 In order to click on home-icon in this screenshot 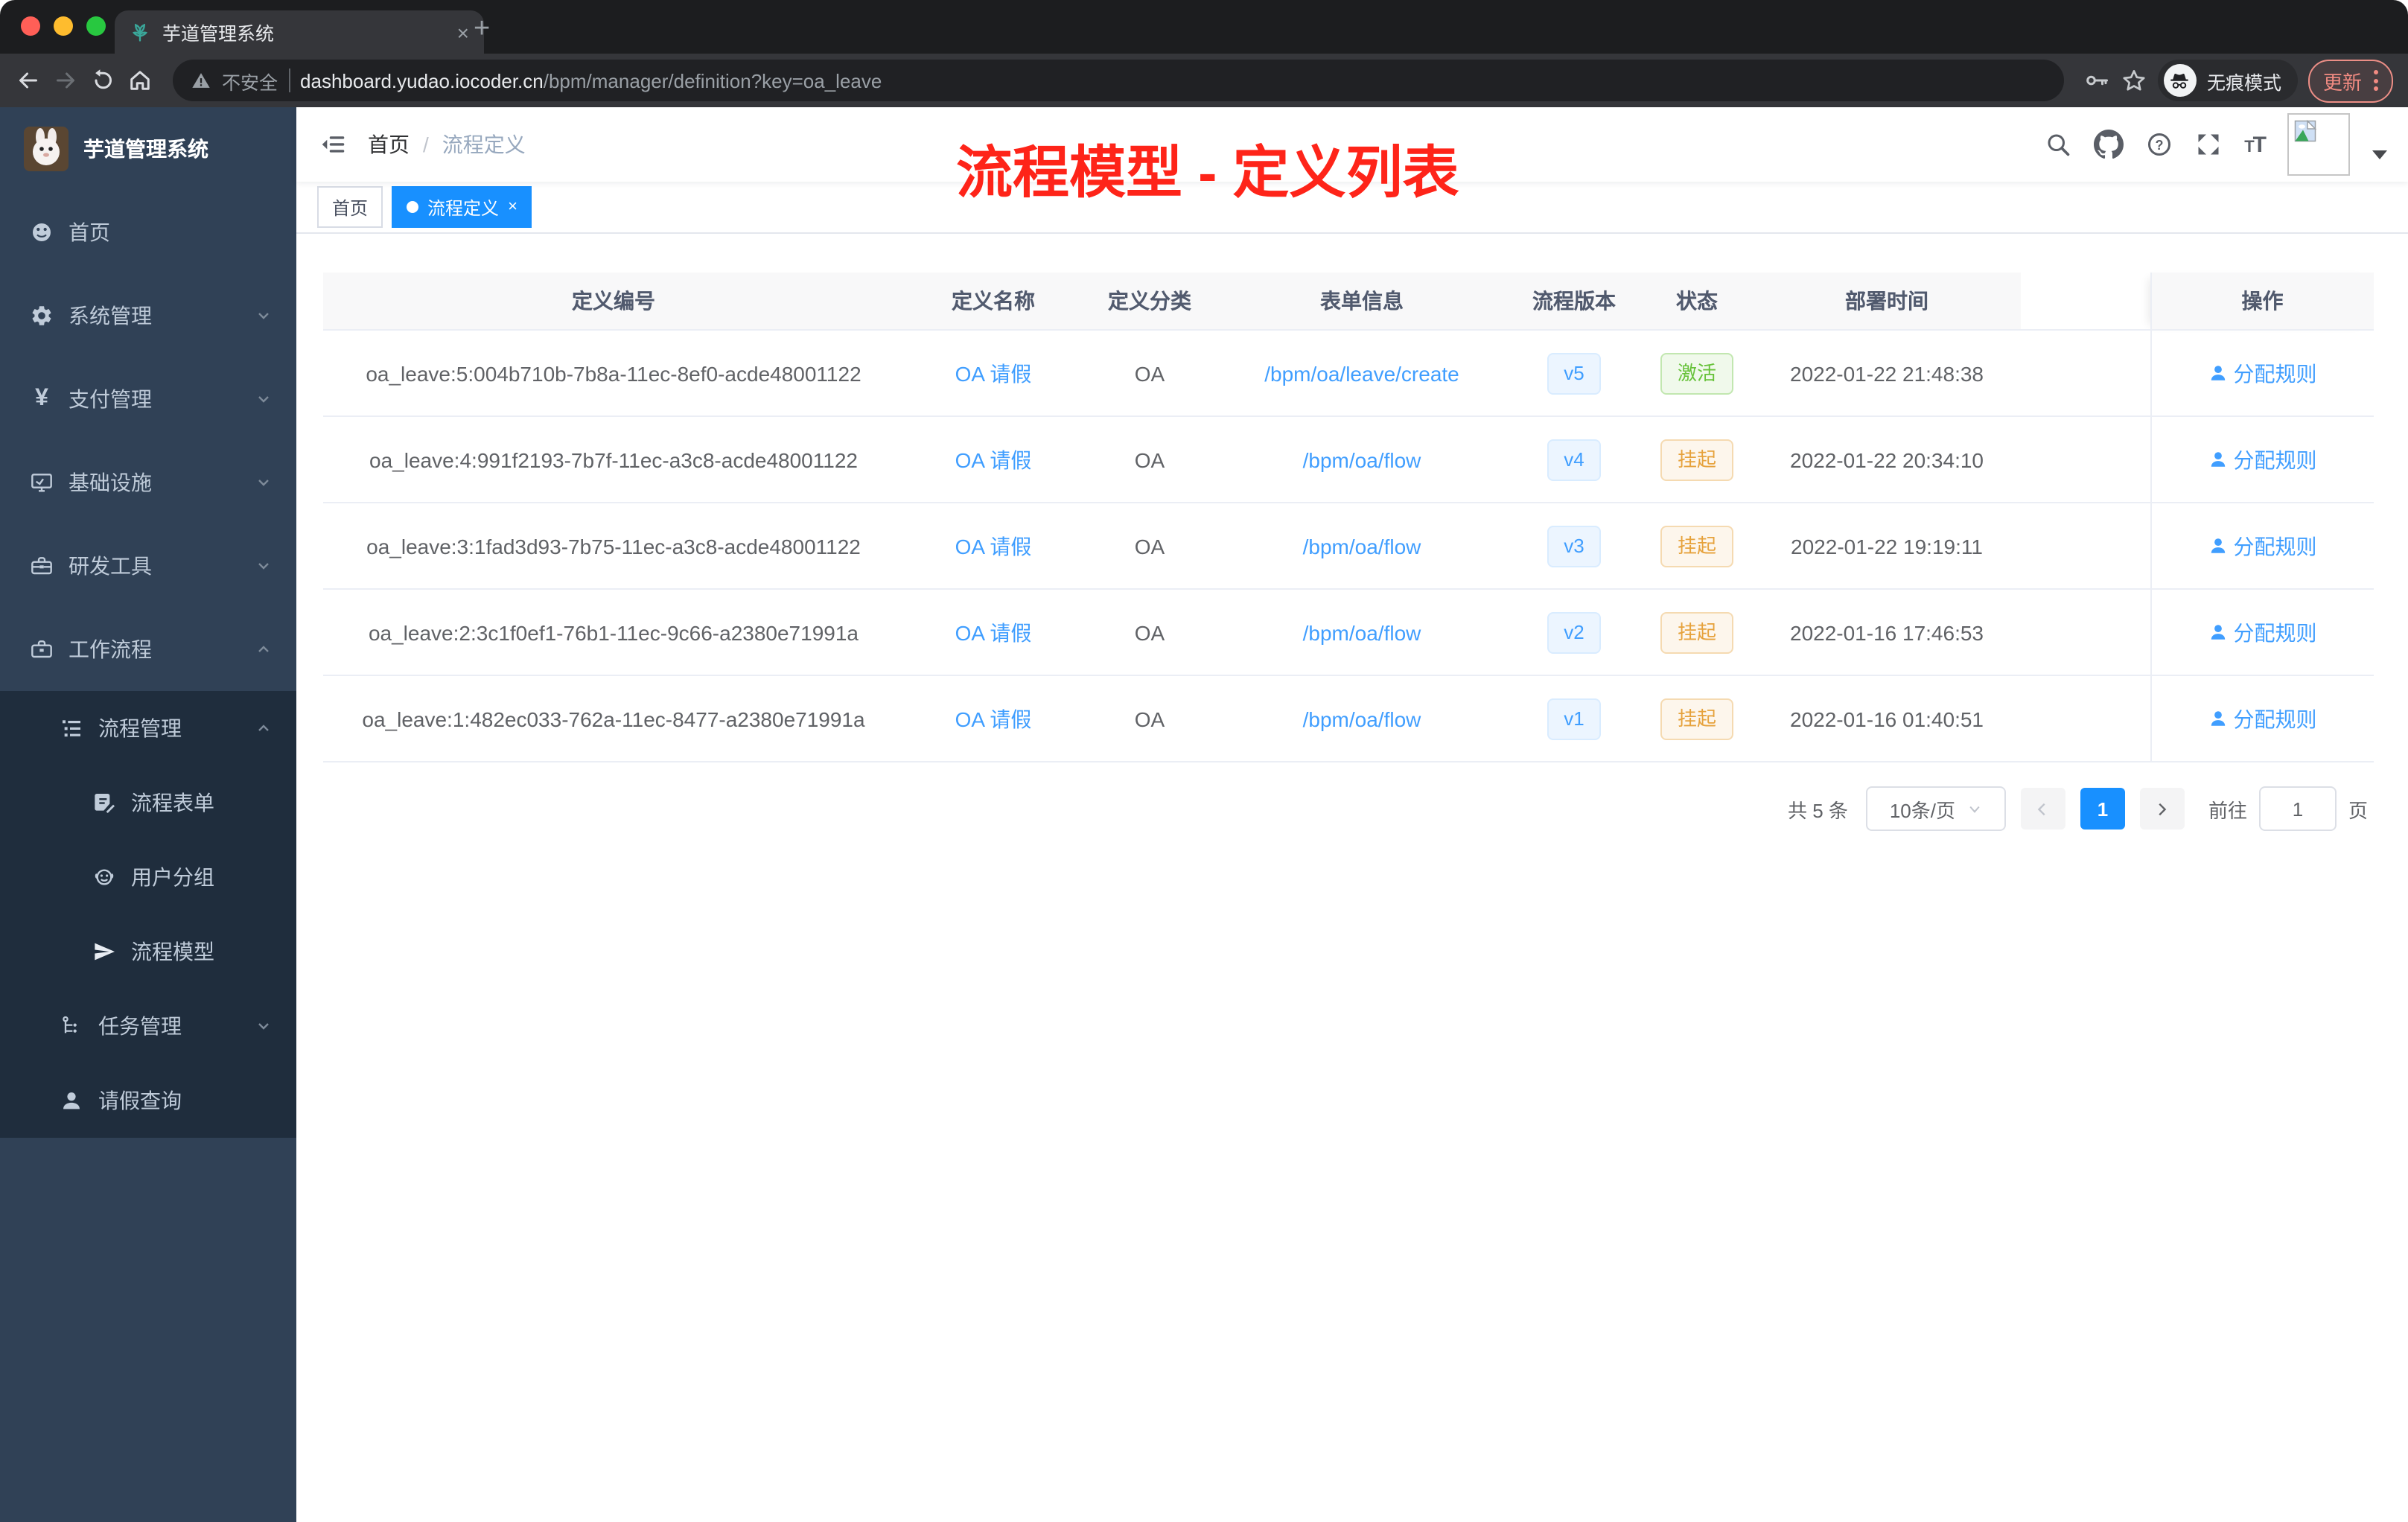, I will do `click(140, 80)`.